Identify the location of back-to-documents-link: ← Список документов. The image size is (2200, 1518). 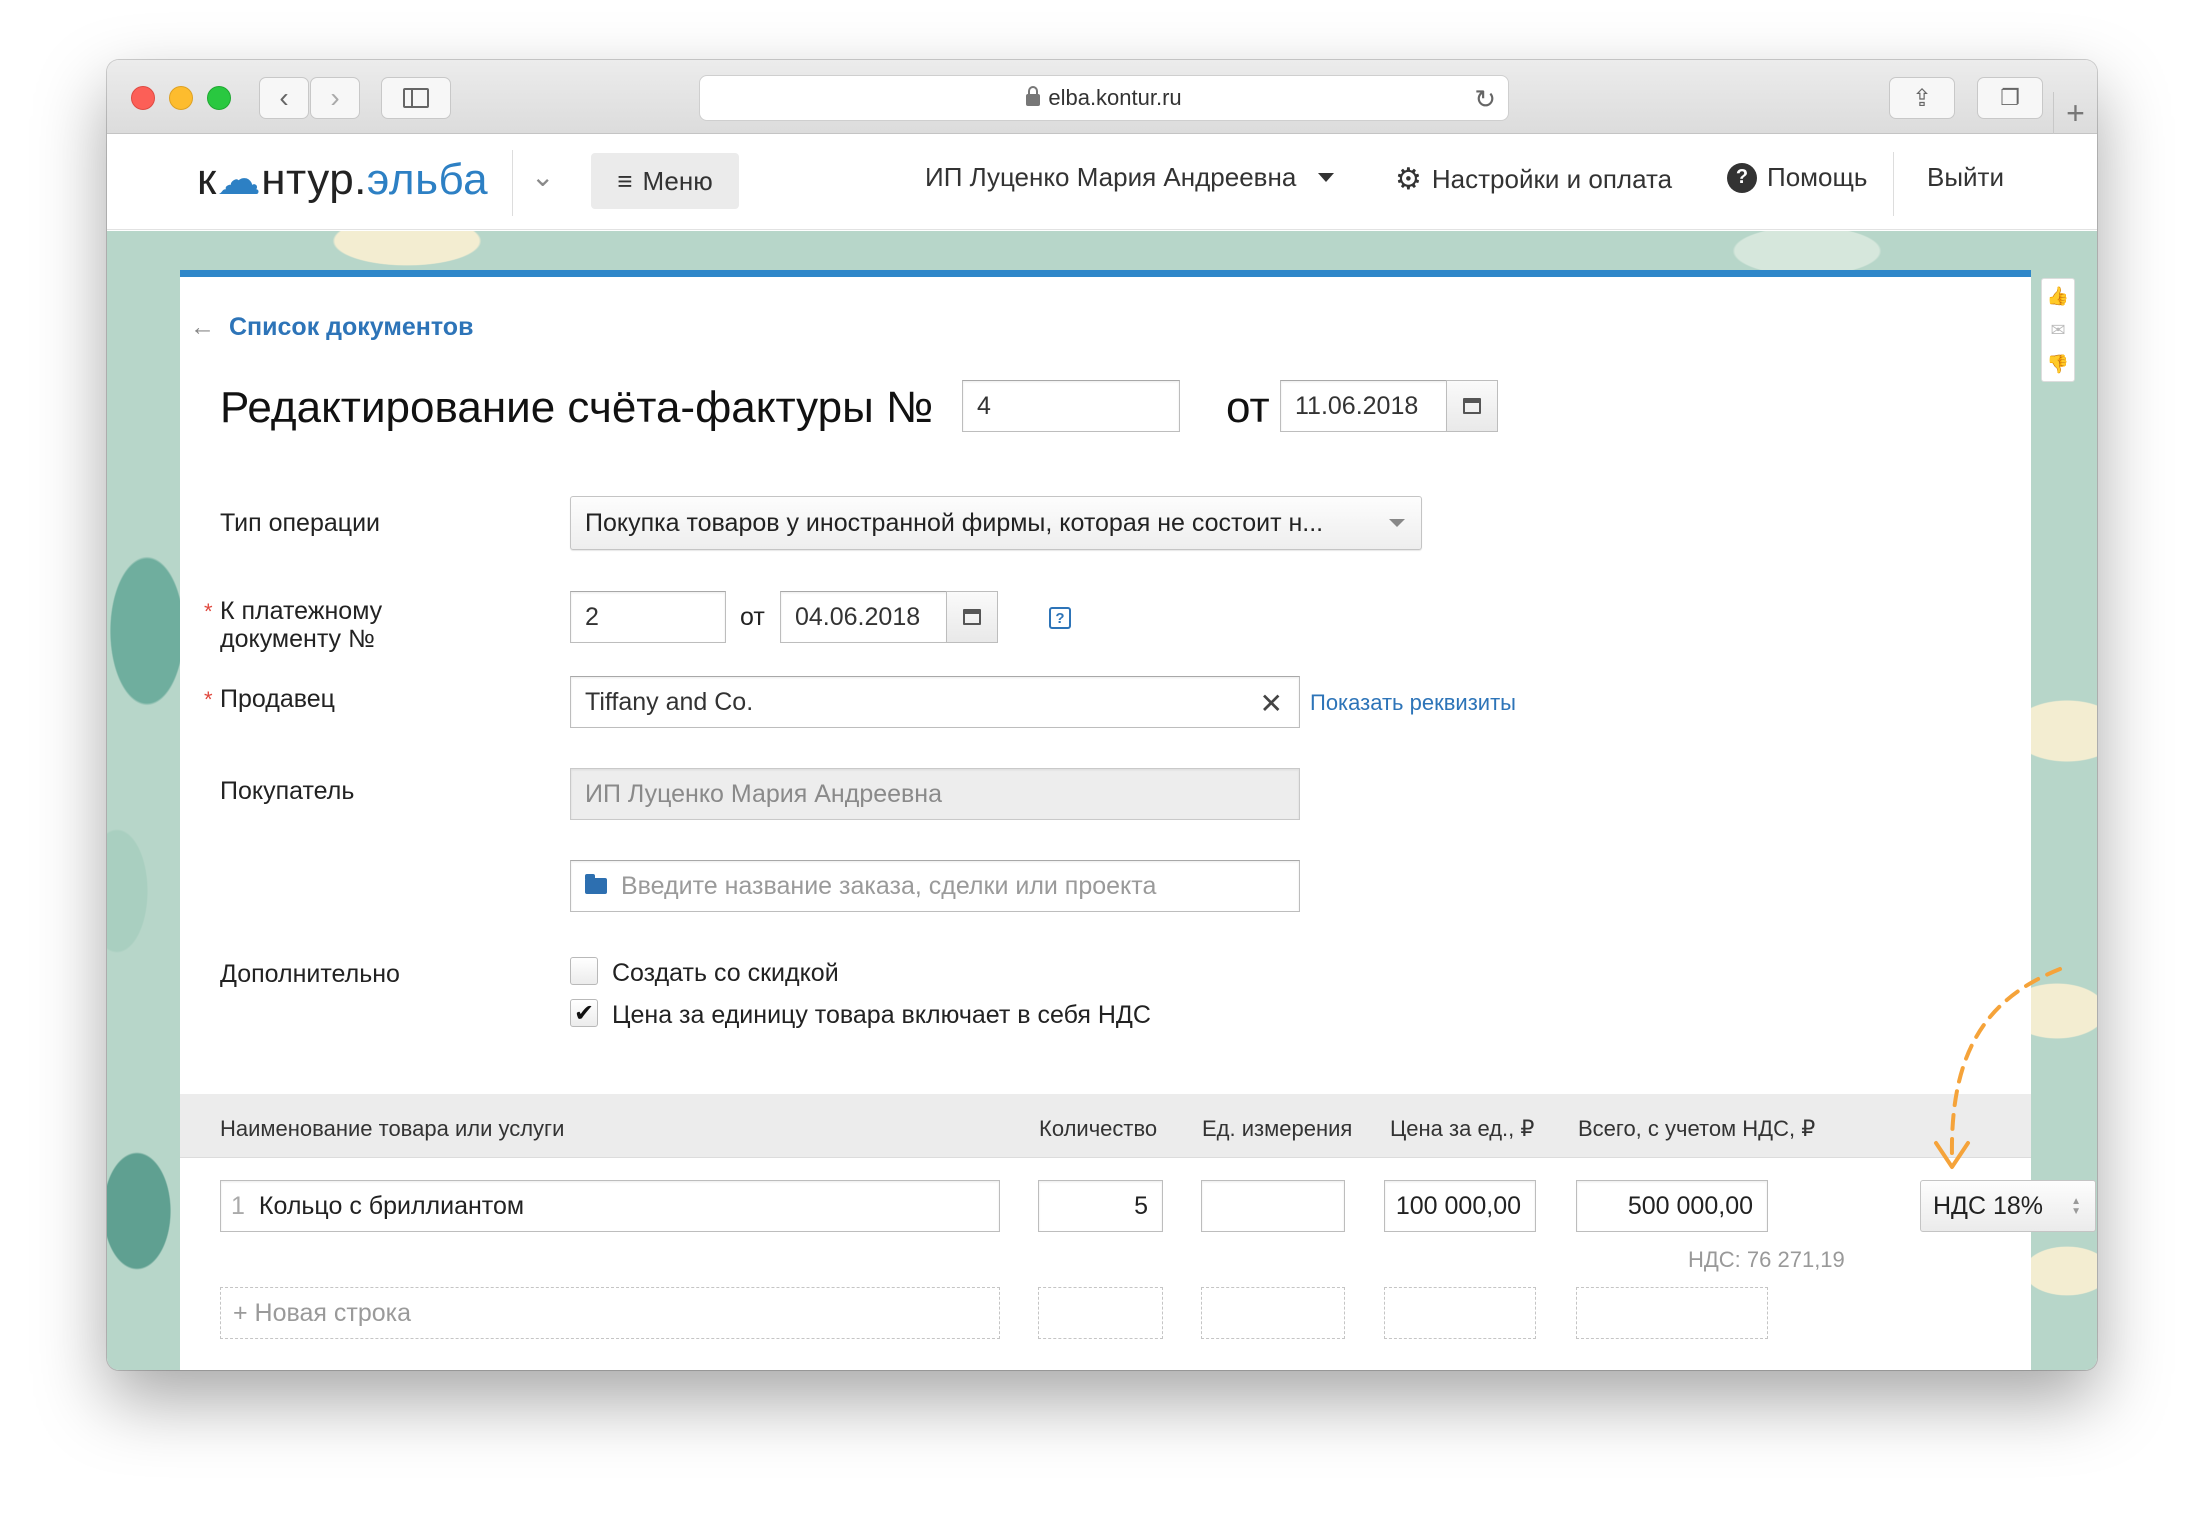
(331, 327).